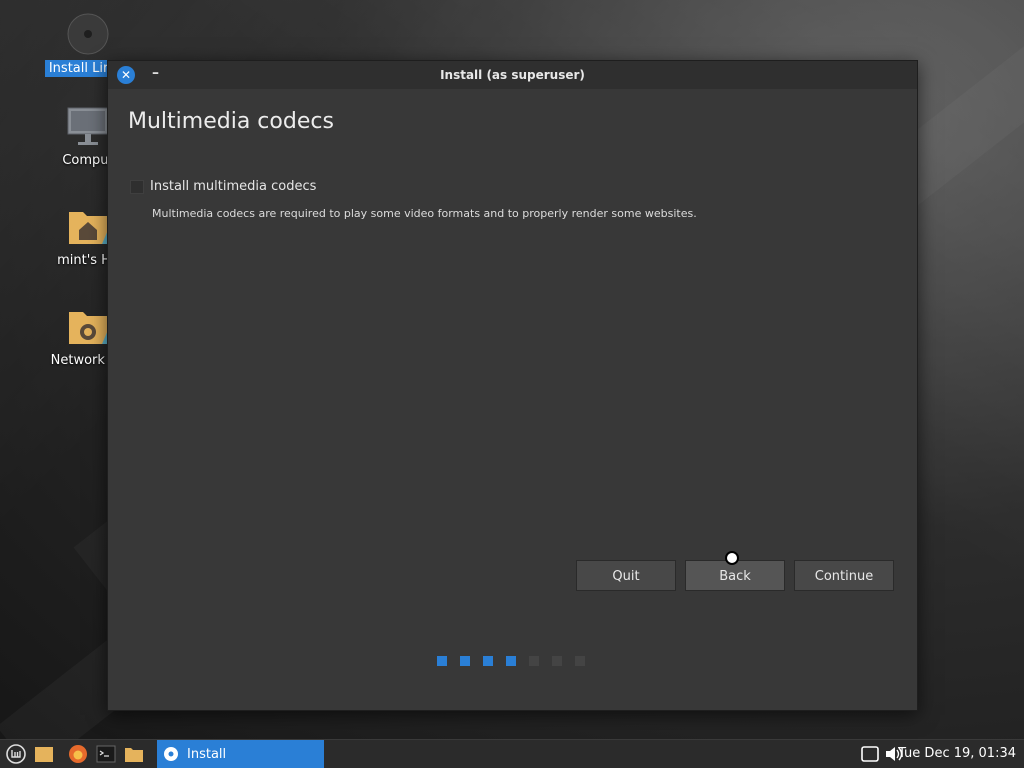  Describe the element at coordinates (88, 228) in the screenshot. I see `home-folder-icon` at that location.